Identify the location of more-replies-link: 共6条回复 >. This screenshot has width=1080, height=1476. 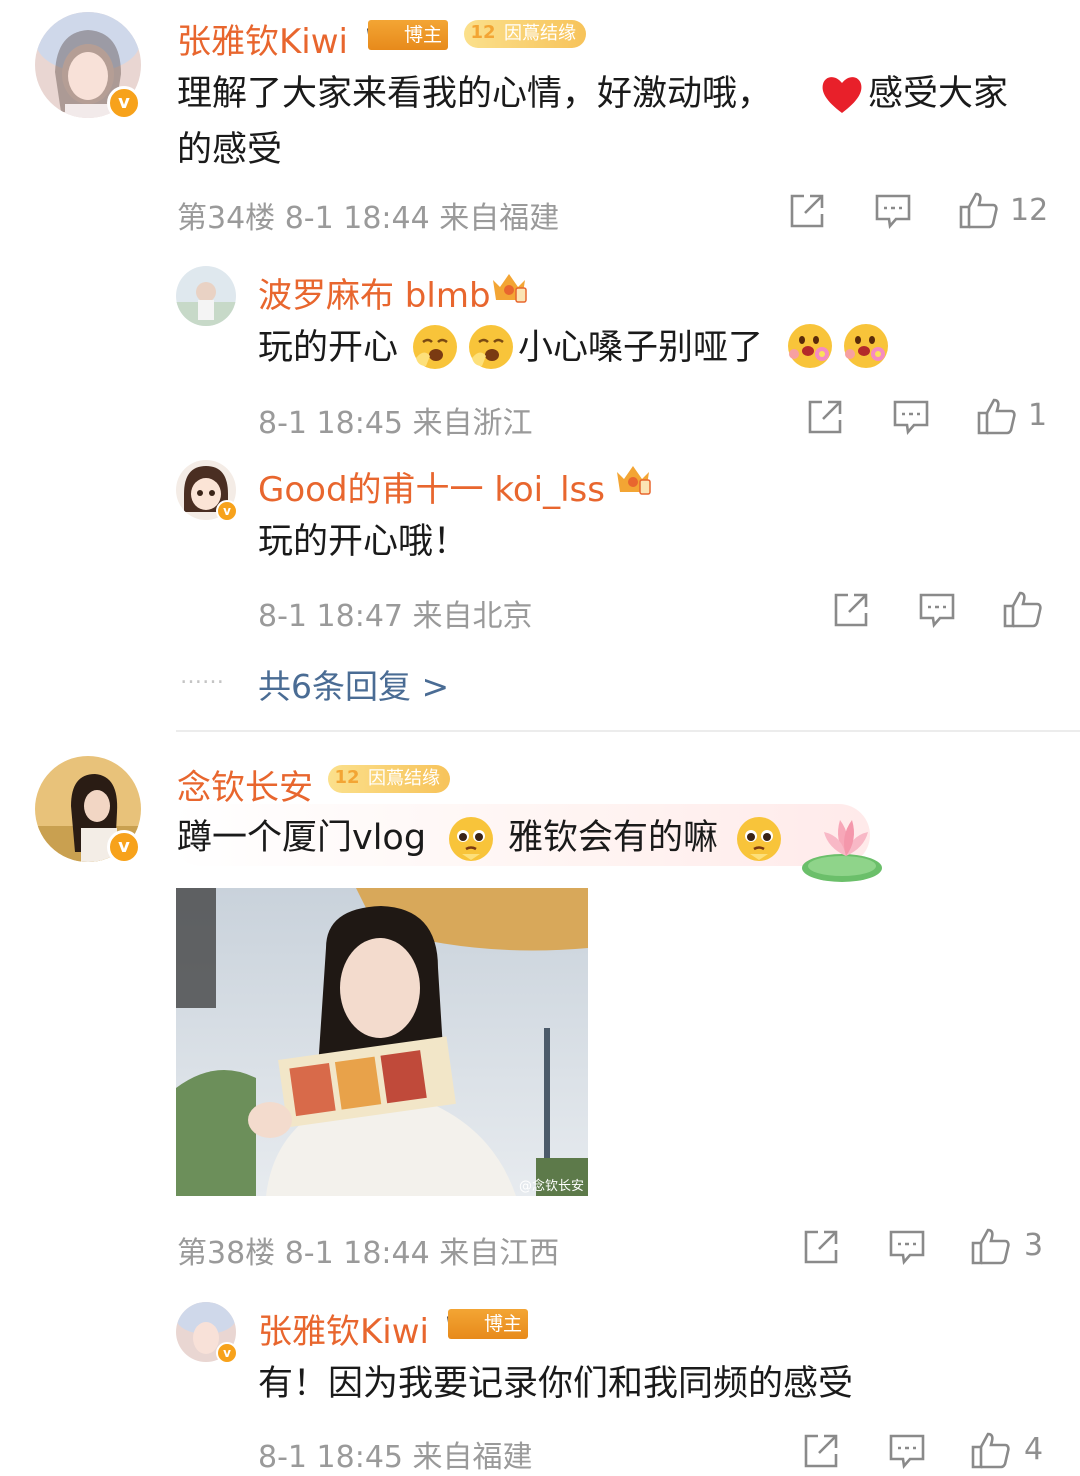
(353, 684).